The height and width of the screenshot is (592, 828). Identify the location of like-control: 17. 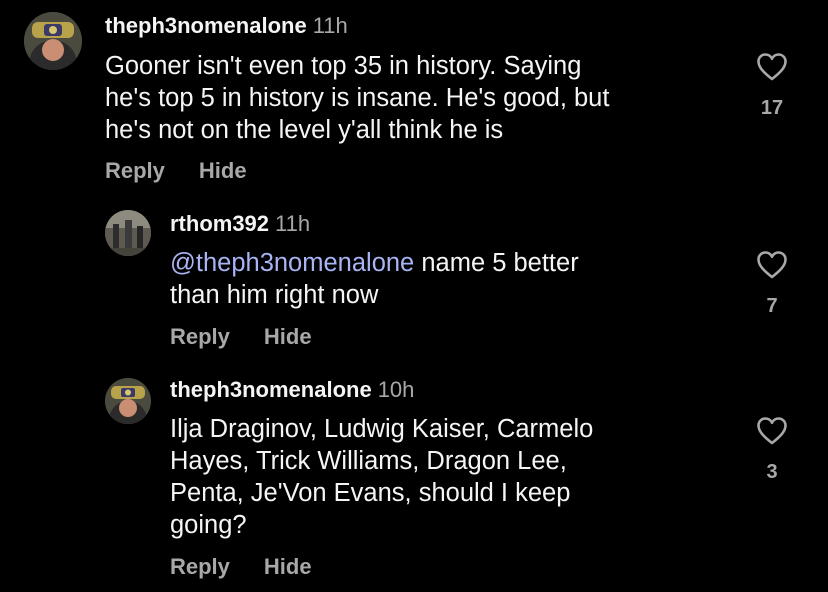
(772, 86).